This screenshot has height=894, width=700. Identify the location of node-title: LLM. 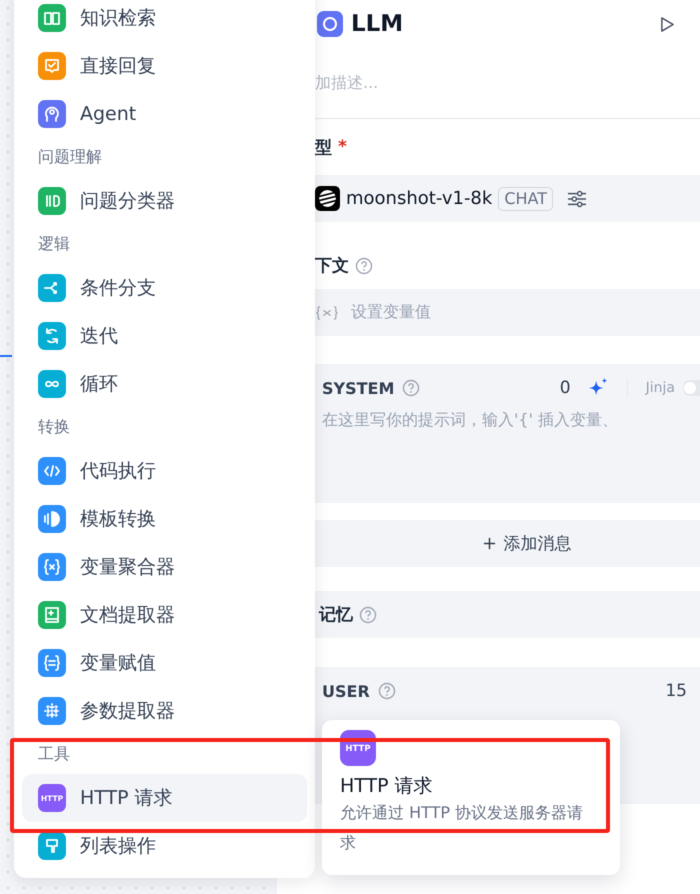
(377, 24).